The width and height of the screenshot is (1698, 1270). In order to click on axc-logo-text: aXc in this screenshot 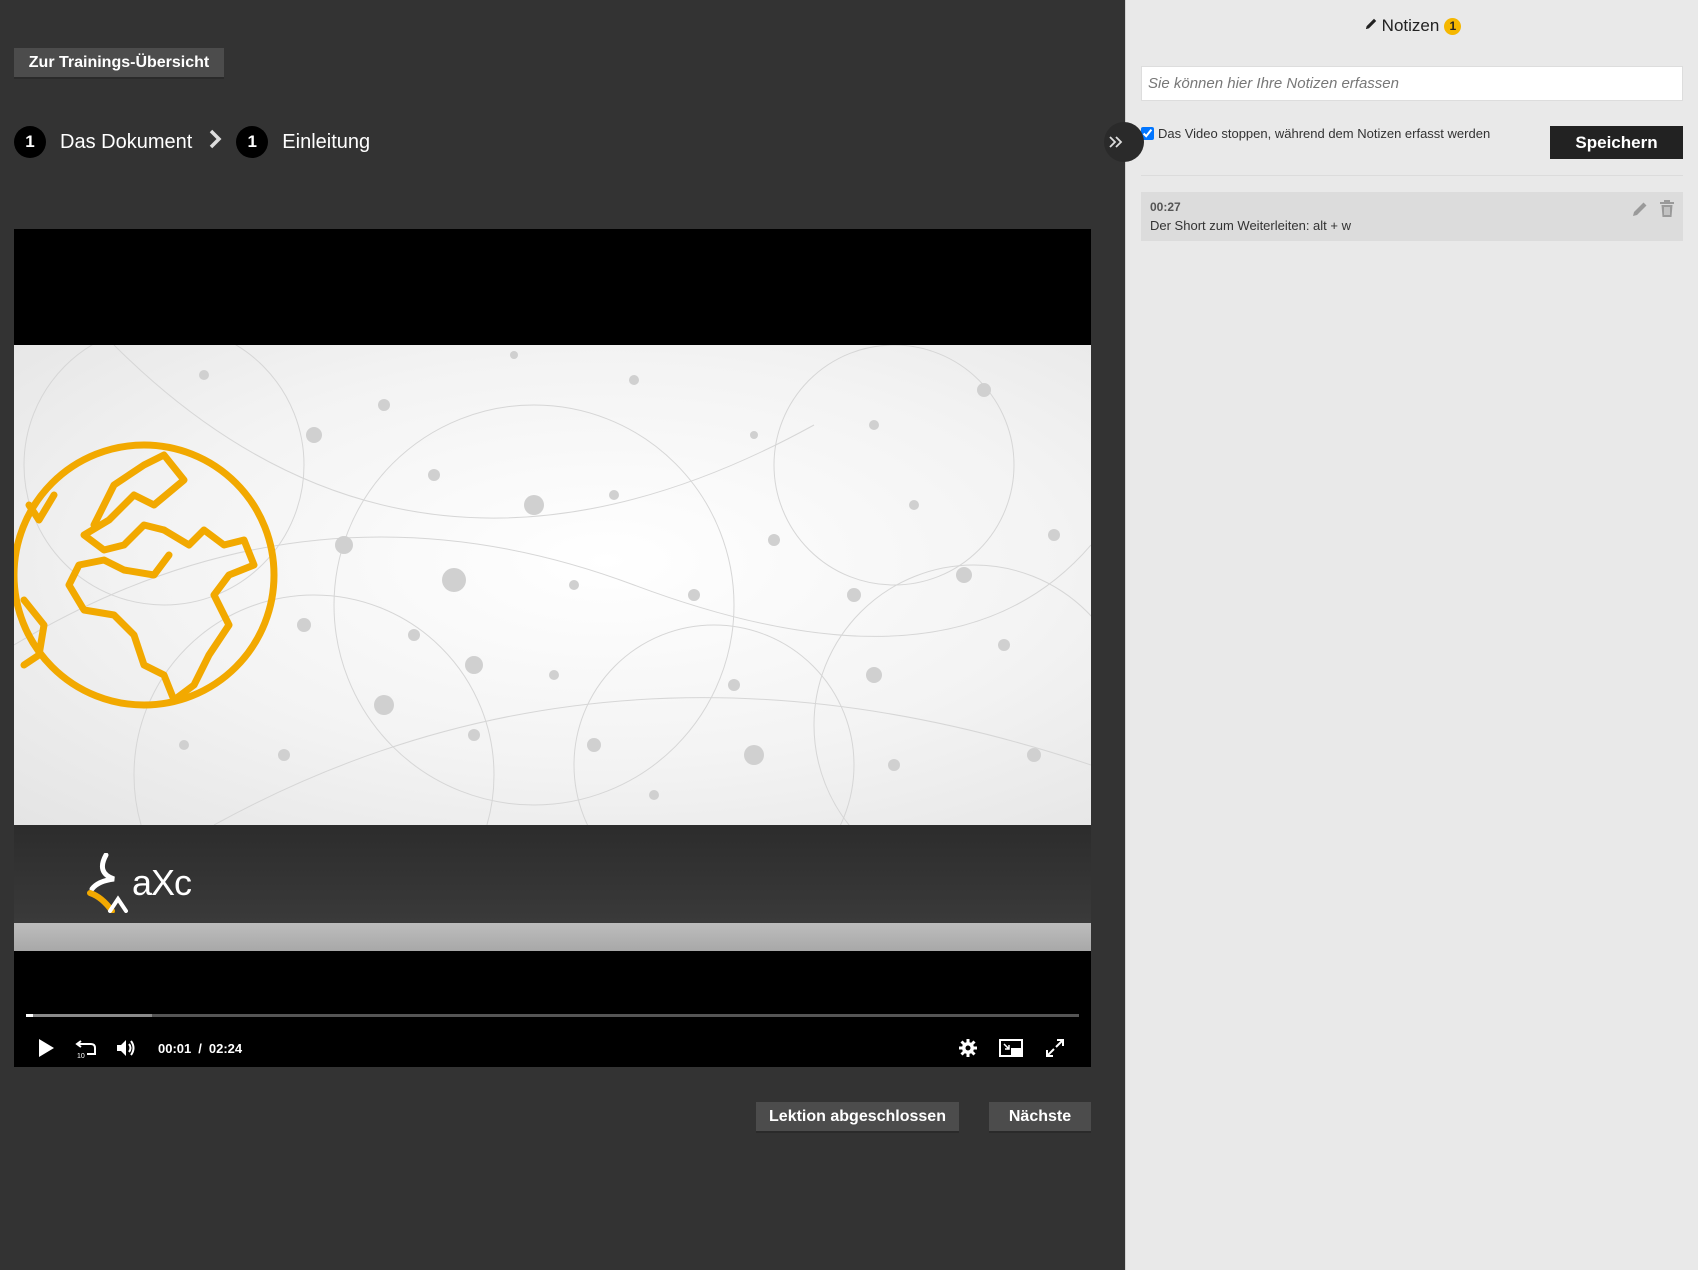, I will do `click(162, 882)`.